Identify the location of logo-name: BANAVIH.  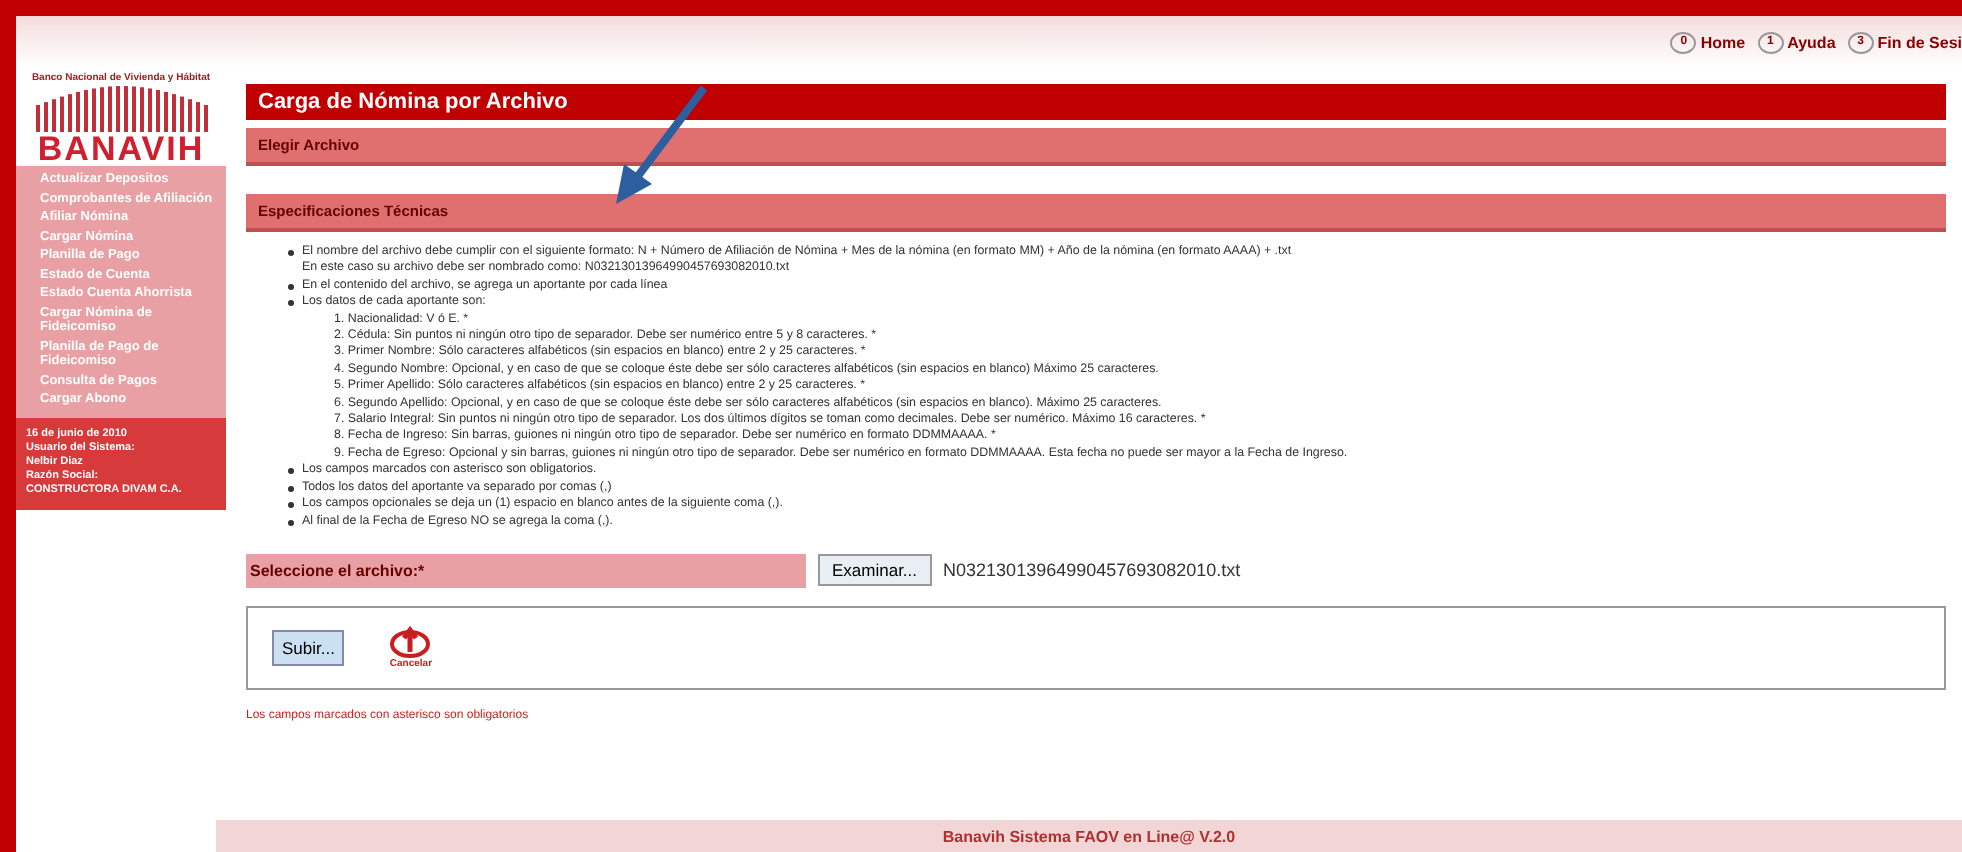
(121, 149).